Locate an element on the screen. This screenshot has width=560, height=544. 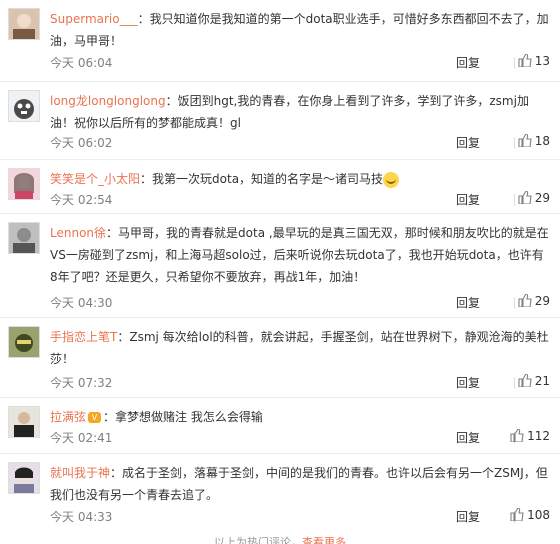
view-more-link: 查看更多 is located at coordinates (324, 540).